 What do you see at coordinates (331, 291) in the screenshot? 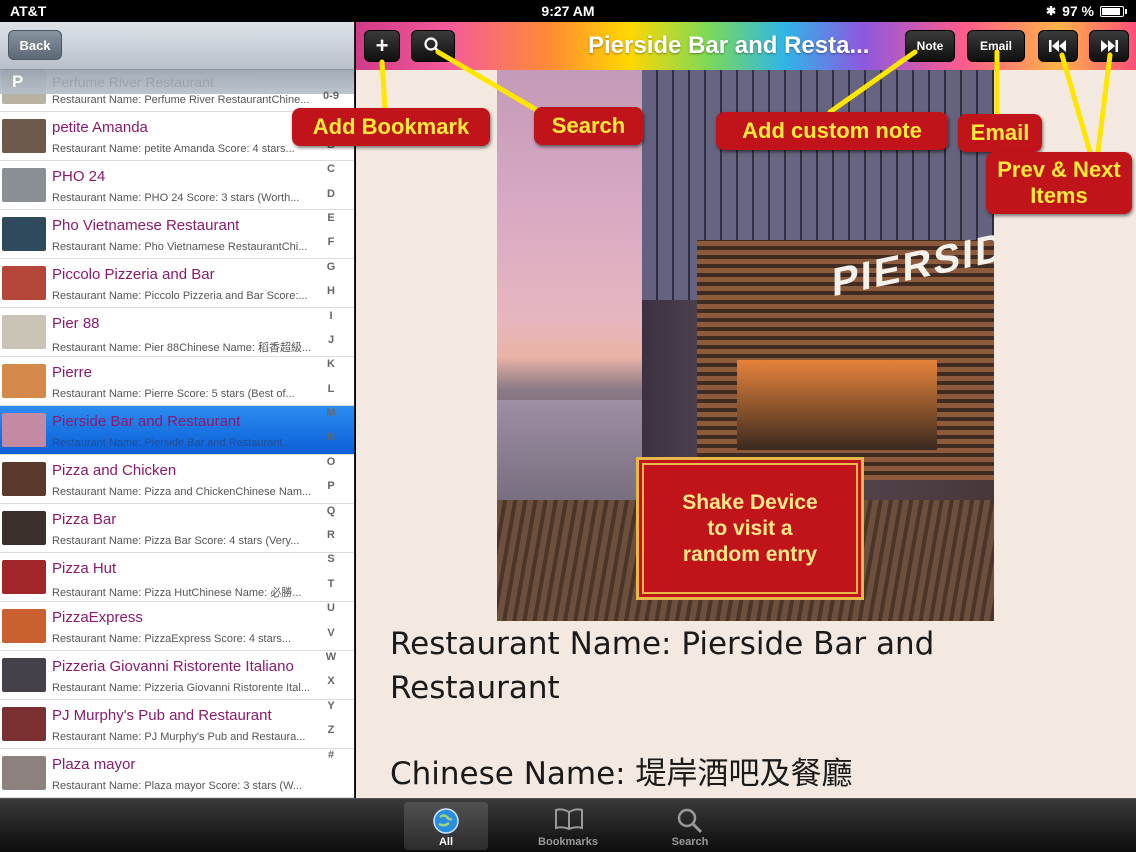
I see `index-letter: H` at bounding box center [331, 291].